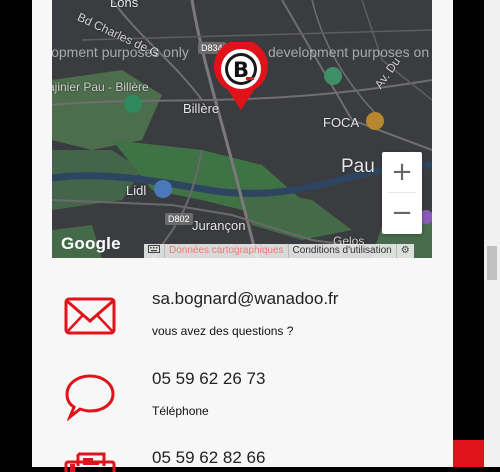  What do you see at coordinates (136, 190) in the screenshot?
I see `place-lidl: Lidl` at bounding box center [136, 190].